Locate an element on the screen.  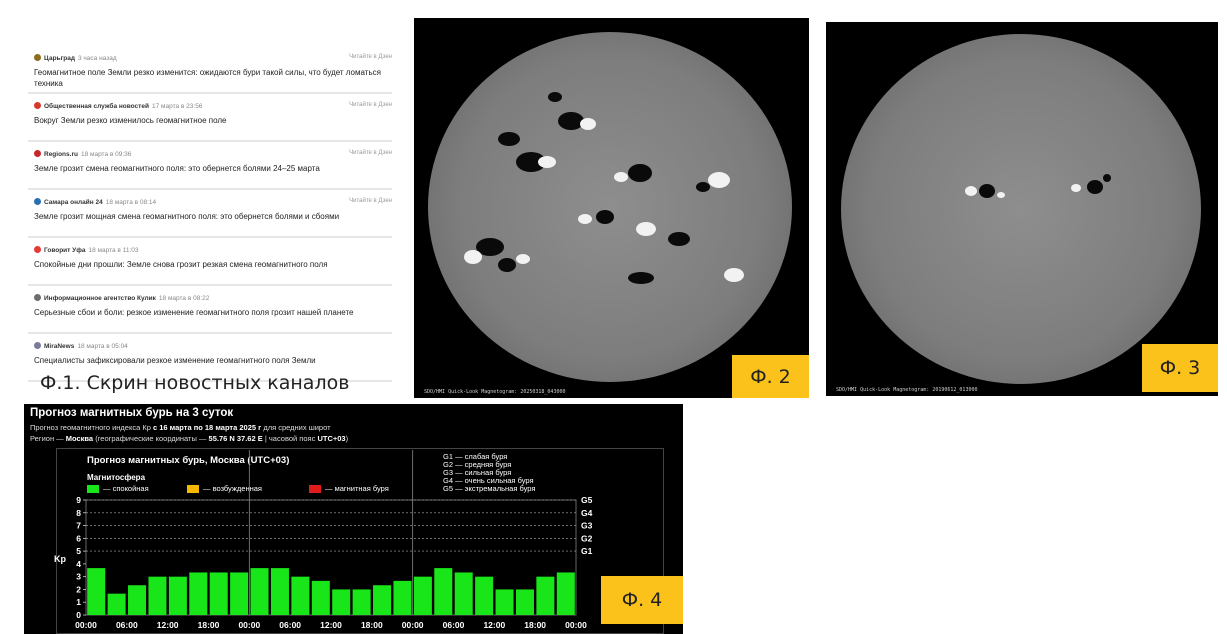
news-time: 18 марта в 09:36 is located at coordinates (106, 154).